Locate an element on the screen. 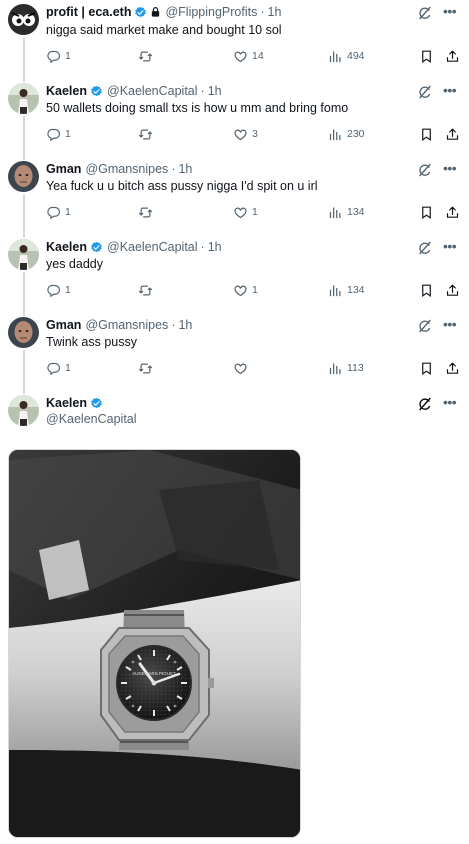 The height and width of the screenshot is (844, 469). like-button is located at coordinates (242, 368).